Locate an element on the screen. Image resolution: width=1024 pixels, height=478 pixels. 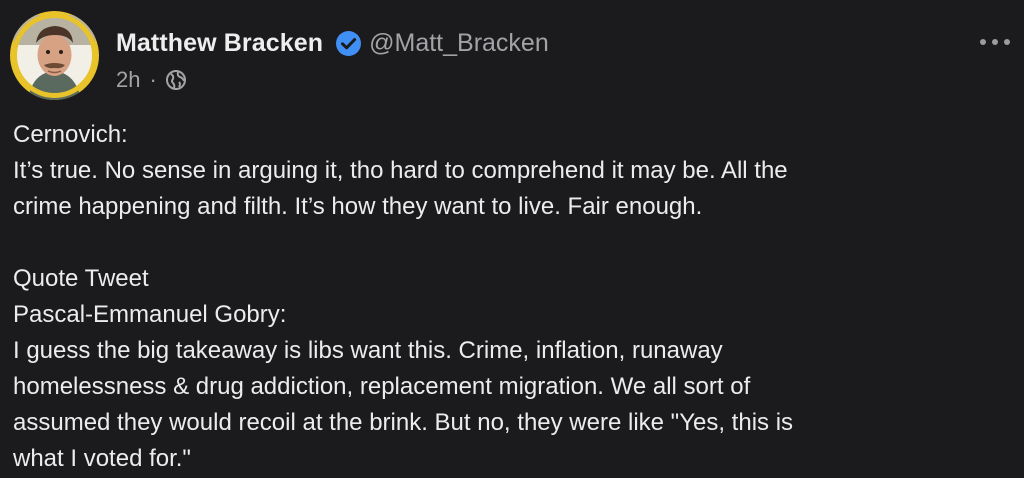
post-line: what I voted for." is located at coordinates (102, 458).